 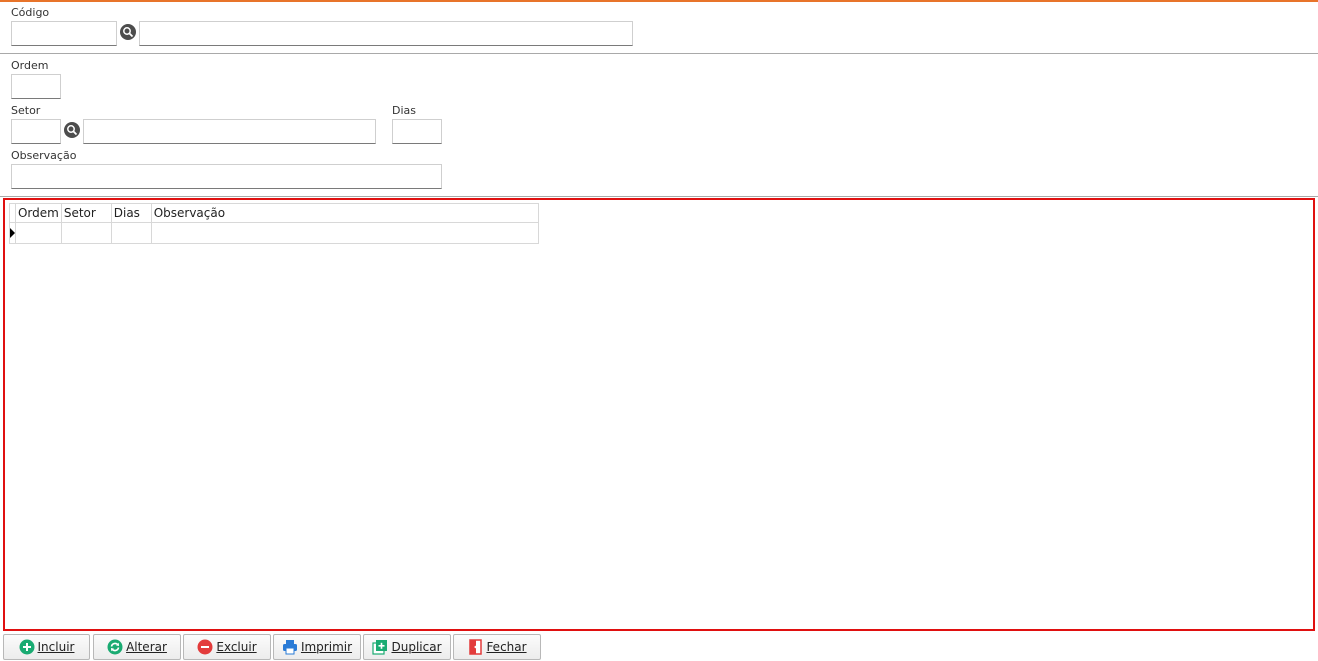 What do you see at coordinates (115, 647) in the screenshot?
I see `refresh-circle-icon` at bounding box center [115, 647].